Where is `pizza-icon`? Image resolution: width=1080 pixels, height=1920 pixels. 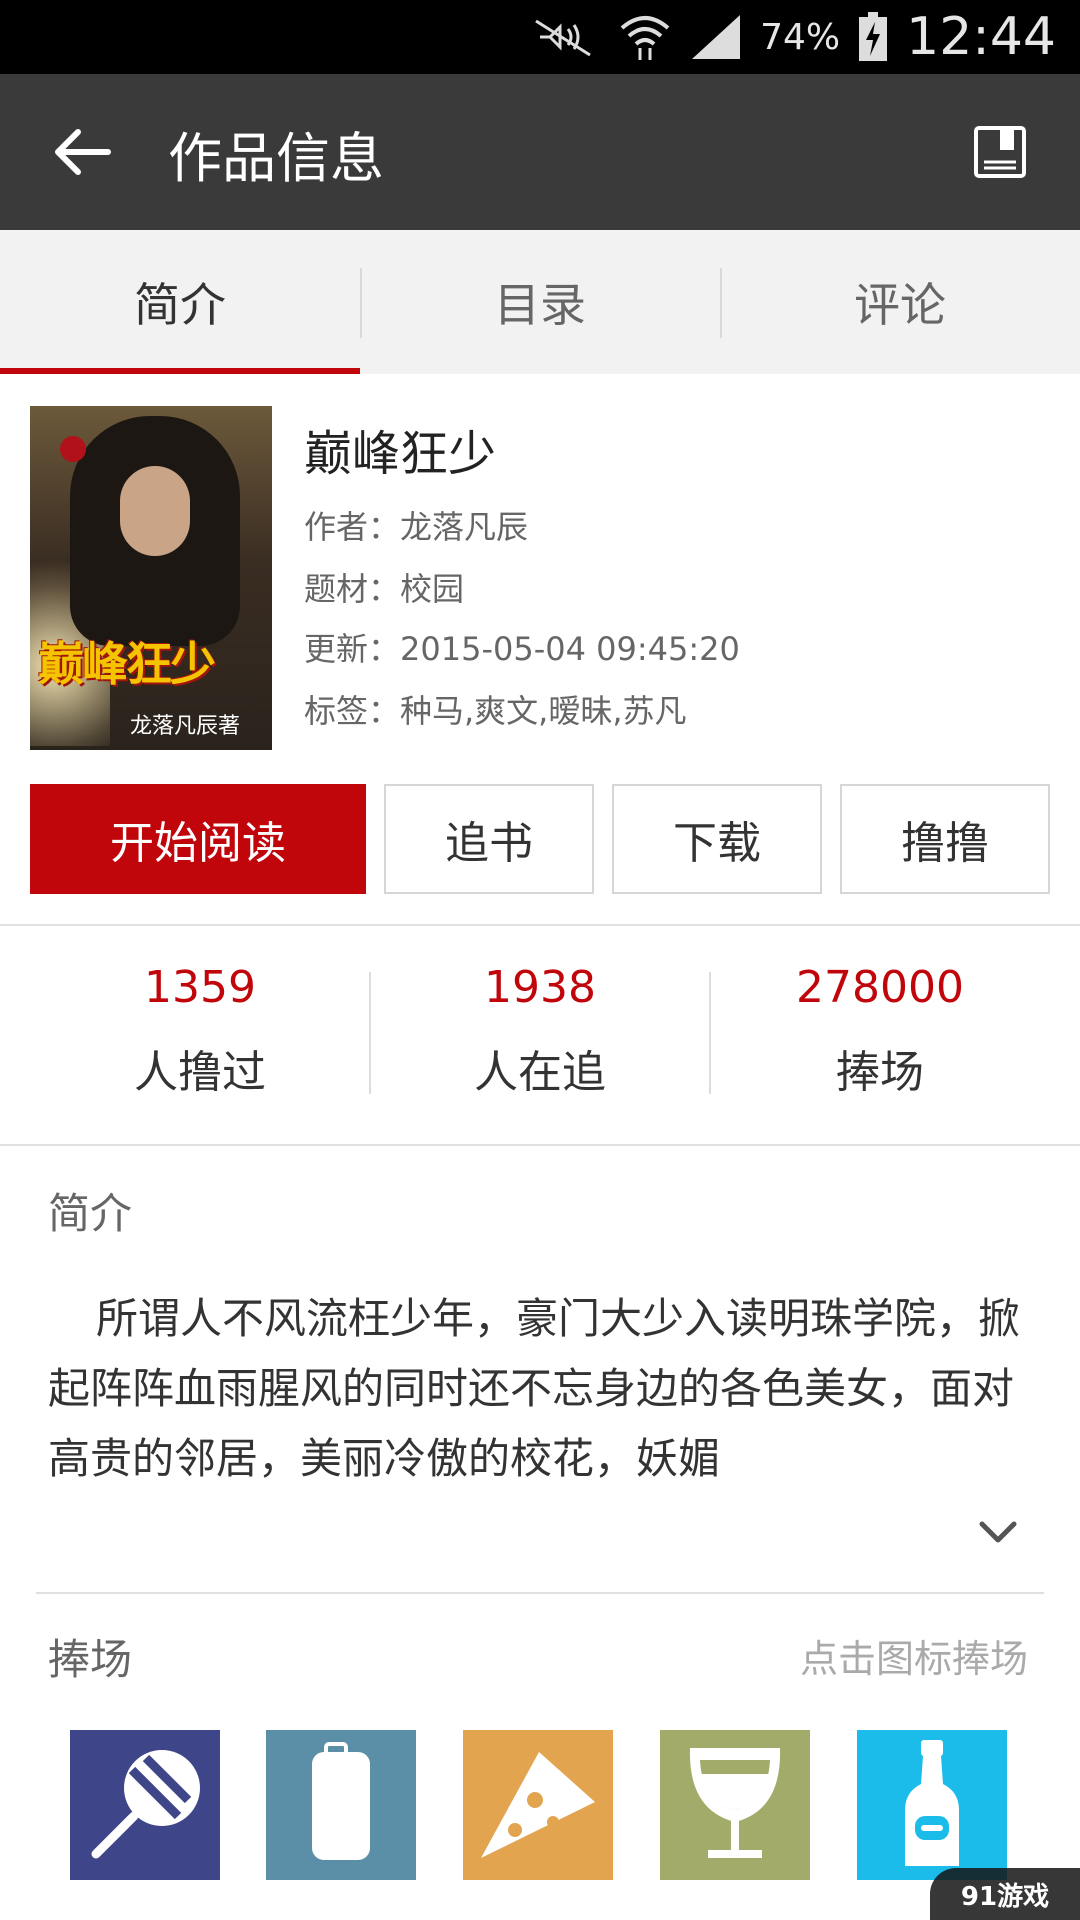 pizza-icon is located at coordinates (538, 1805).